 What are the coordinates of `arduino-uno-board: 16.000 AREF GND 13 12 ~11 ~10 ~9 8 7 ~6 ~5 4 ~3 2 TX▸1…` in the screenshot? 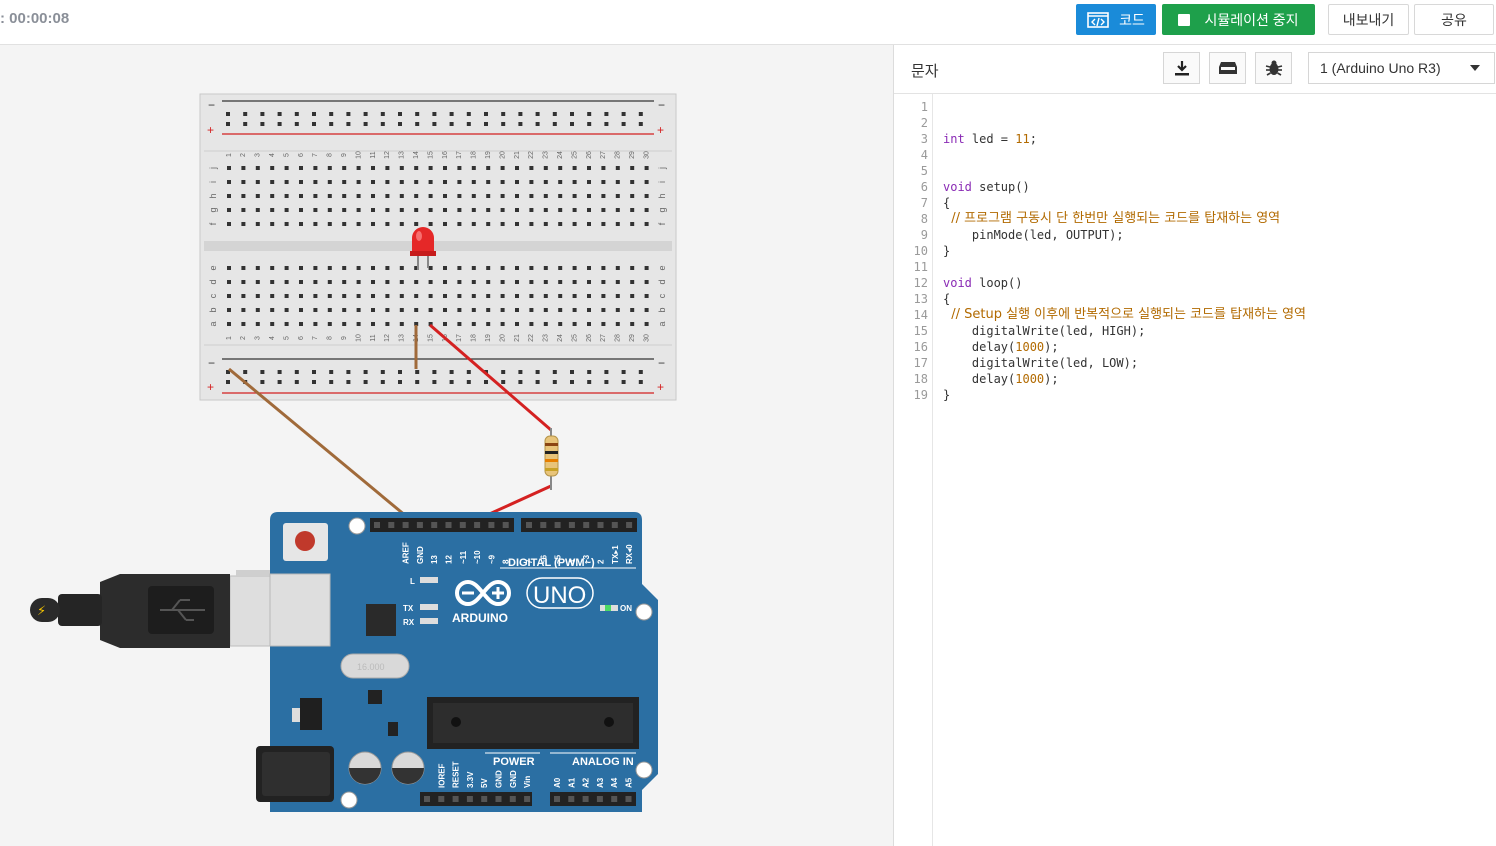 It's located at (457, 662).